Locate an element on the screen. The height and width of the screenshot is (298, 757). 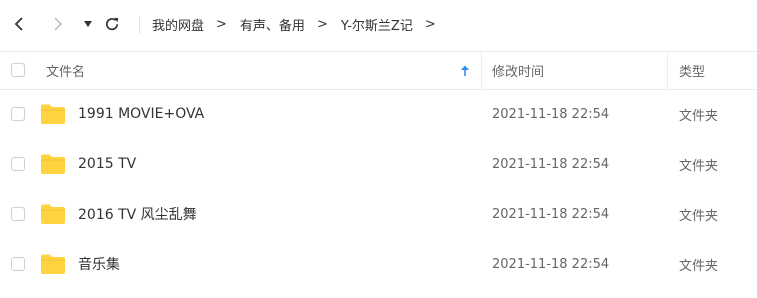
forward-button is located at coordinates (58, 24).